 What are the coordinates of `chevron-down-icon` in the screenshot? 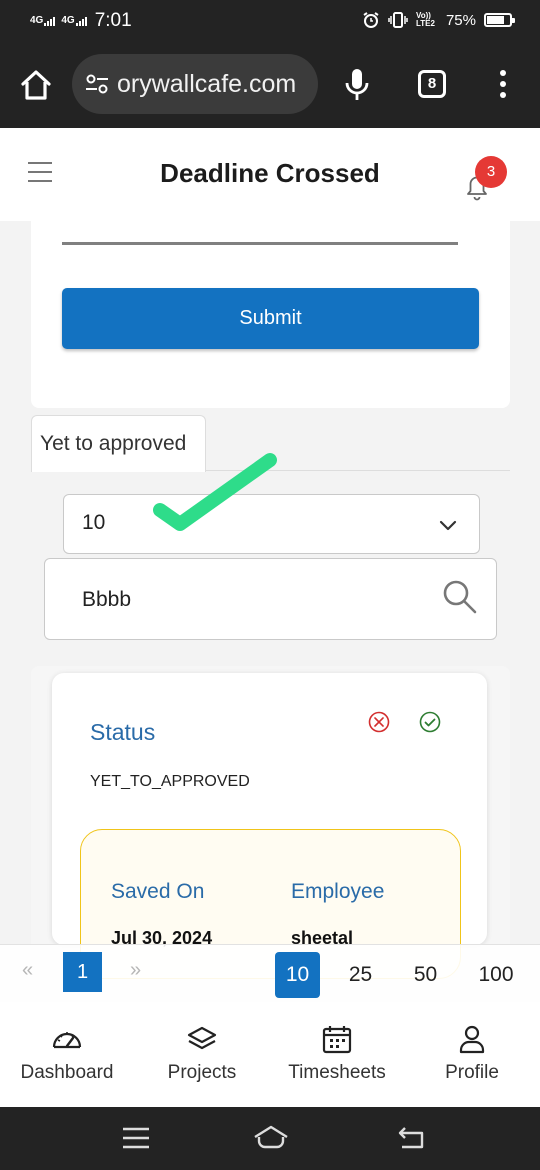 It's located at (448, 525).